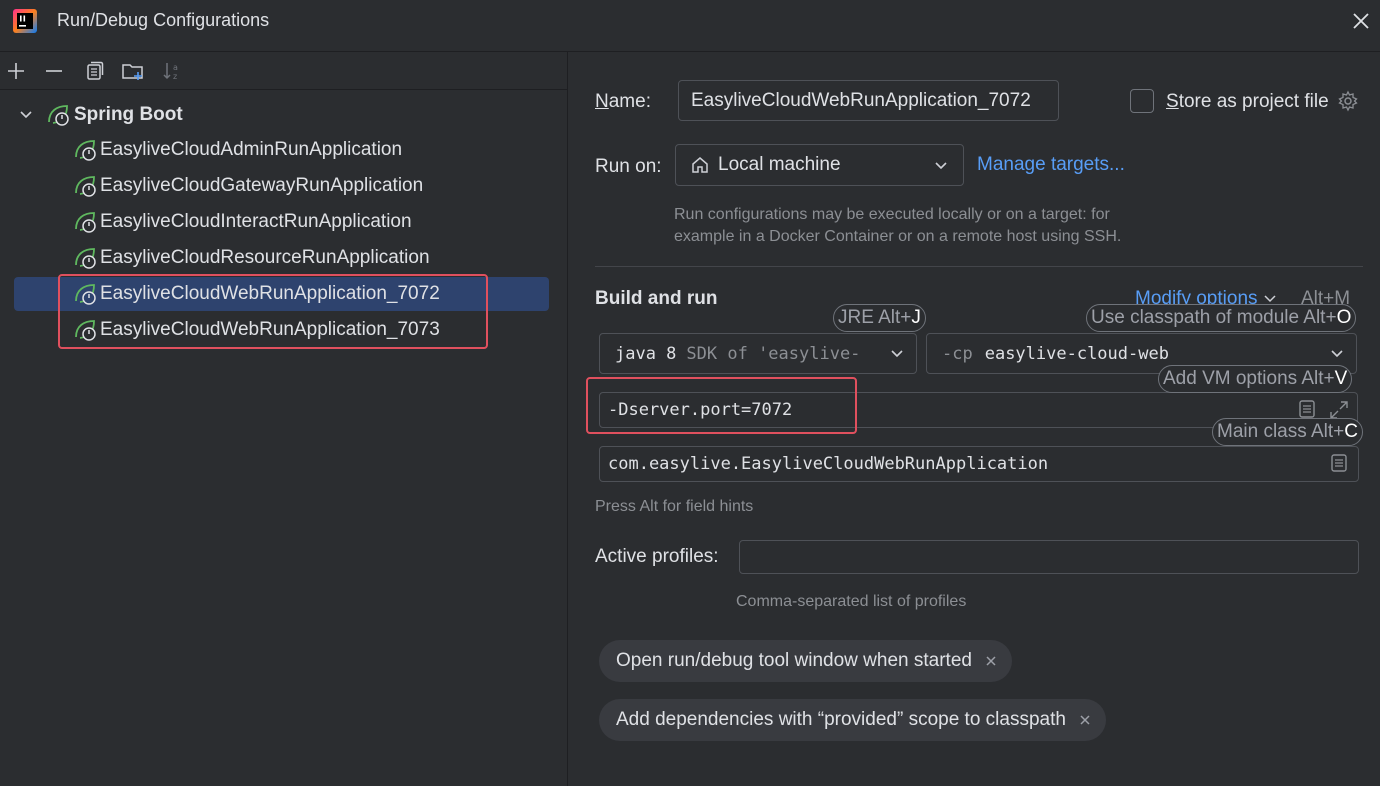 The image size is (1380, 786). What do you see at coordinates (163, 20) in the screenshot?
I see `window-title: Run/Debug Configurations` at bounding box center [163, 20].